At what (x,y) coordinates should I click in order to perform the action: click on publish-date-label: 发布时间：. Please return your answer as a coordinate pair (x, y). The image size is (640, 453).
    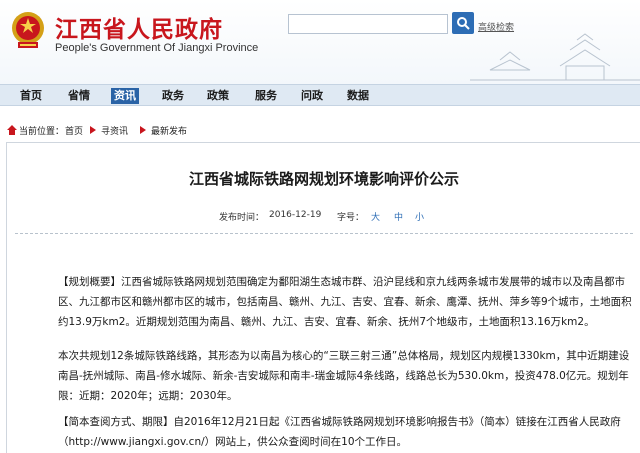
    Looking at the image, I should click on (242, 218).